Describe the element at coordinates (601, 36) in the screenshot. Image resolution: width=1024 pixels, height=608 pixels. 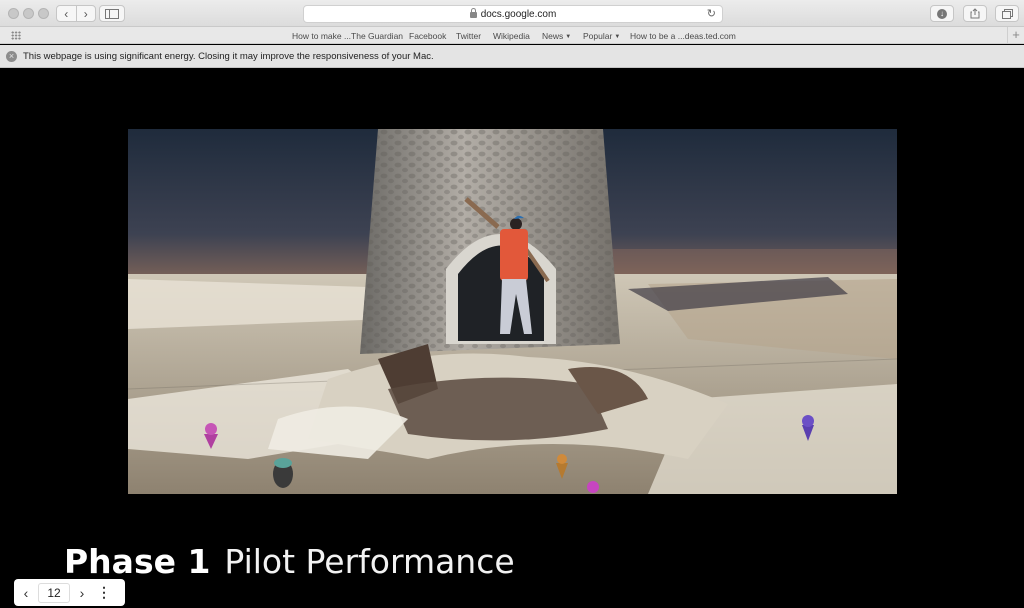
I see `favorite-popular-folder: Popular ▼` at that location.